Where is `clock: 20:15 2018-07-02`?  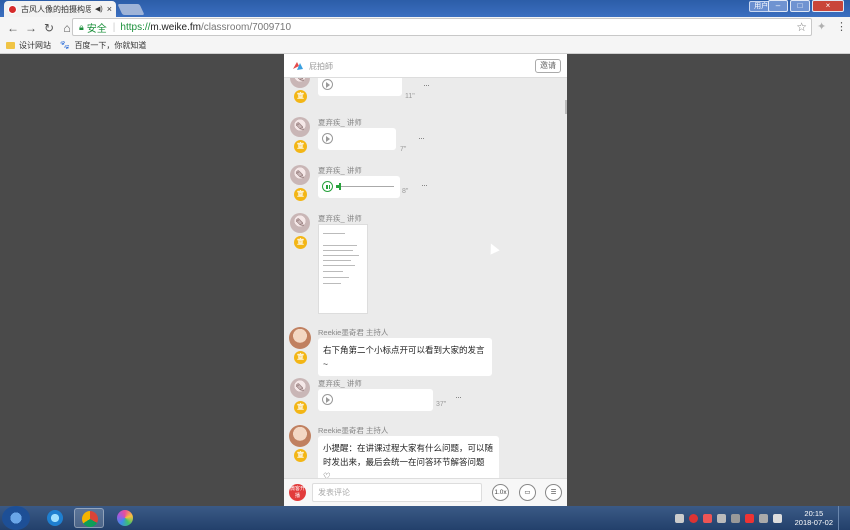
clock: 20:15 2018-07-02 is located at coordinates (814, 518).